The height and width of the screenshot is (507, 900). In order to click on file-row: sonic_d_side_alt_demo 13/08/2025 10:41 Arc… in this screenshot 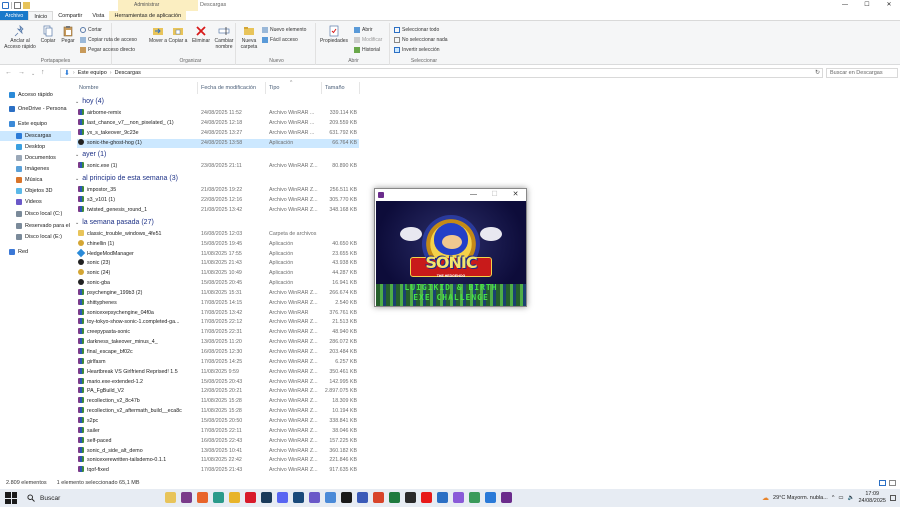, I will do `click(218, 451)`.